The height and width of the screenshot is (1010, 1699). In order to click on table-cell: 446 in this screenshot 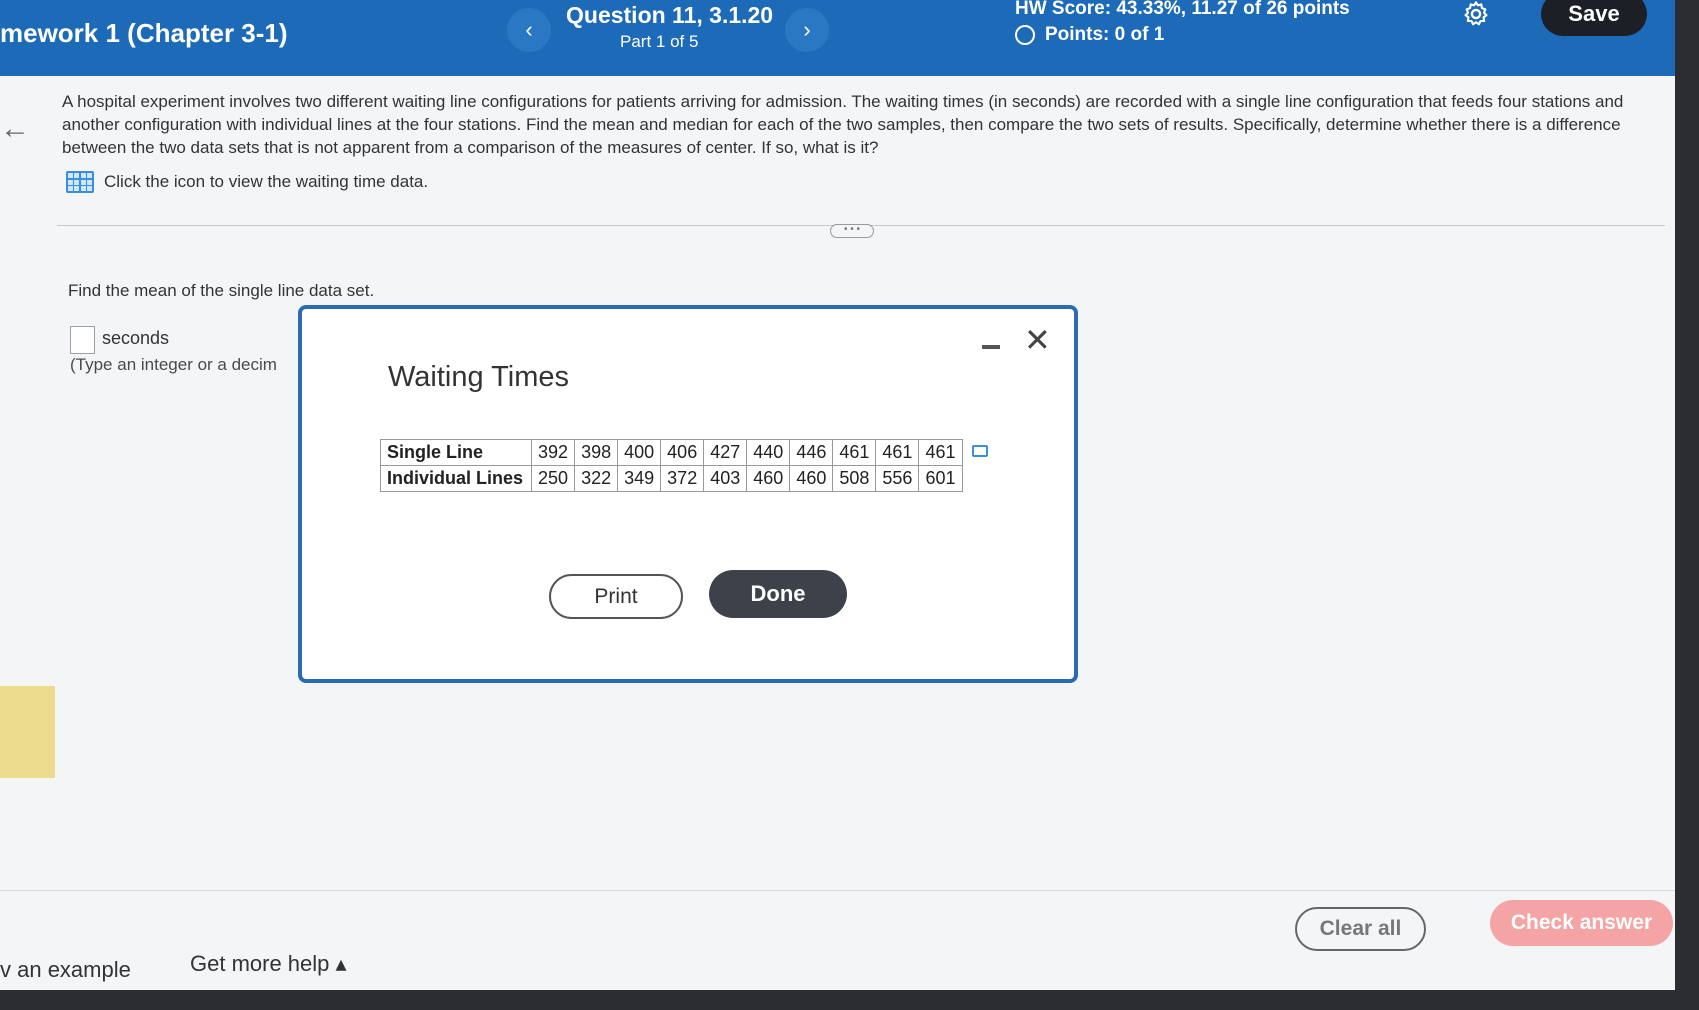, I will do `click(811, 452)`.